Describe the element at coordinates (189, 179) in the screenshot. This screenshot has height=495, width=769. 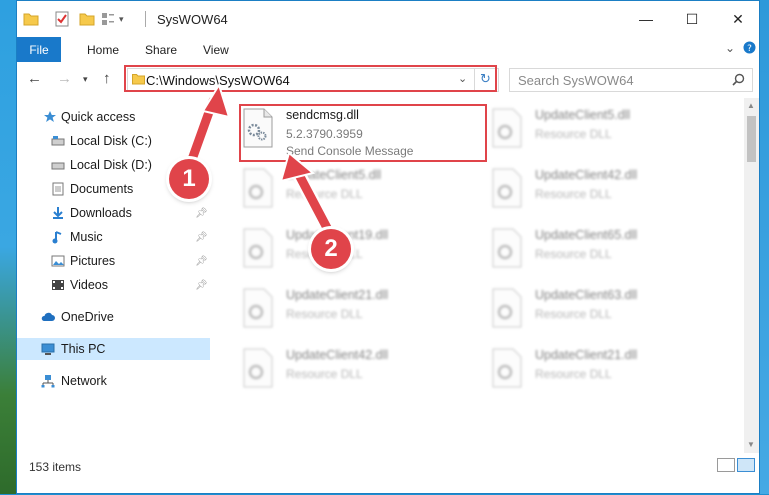
I see `step-1-badge: 1` at that location.